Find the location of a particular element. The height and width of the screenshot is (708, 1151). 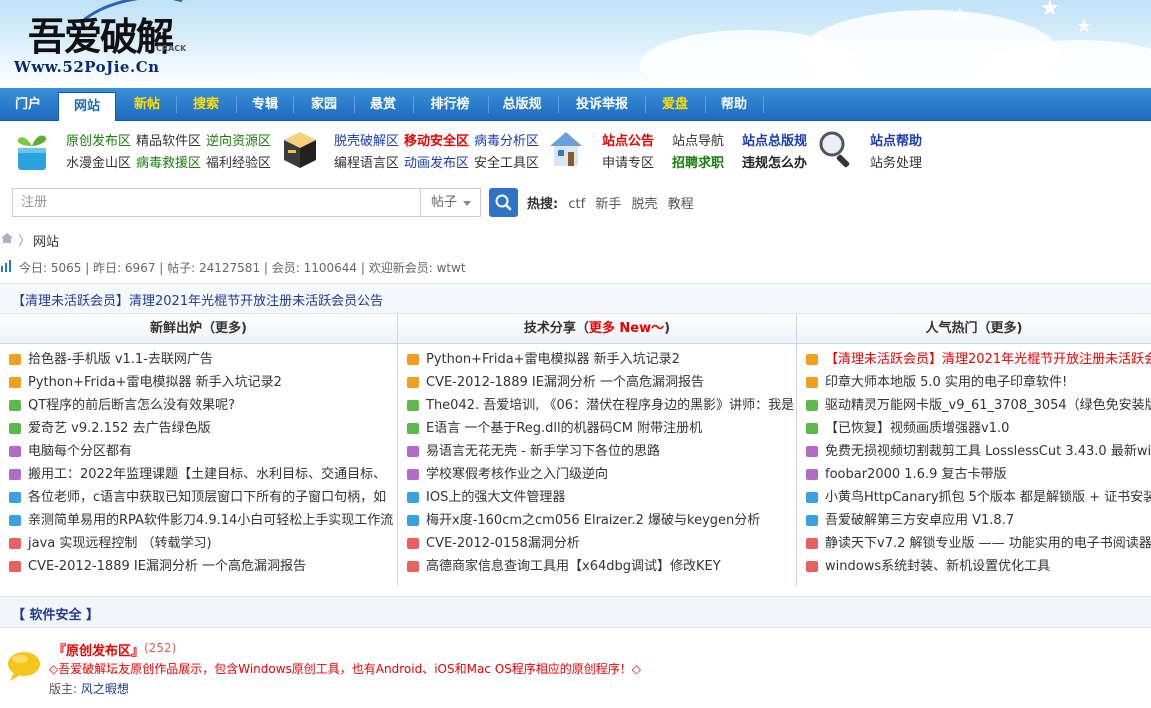

nav-item-home: 家园 is located at coordinates (324, 104).